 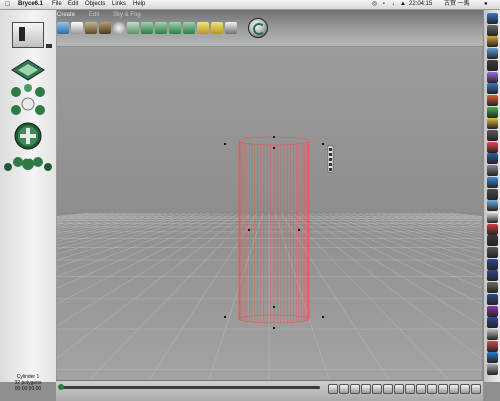 I want to click on sphere-tool-icon, so click(x=147, y=28).